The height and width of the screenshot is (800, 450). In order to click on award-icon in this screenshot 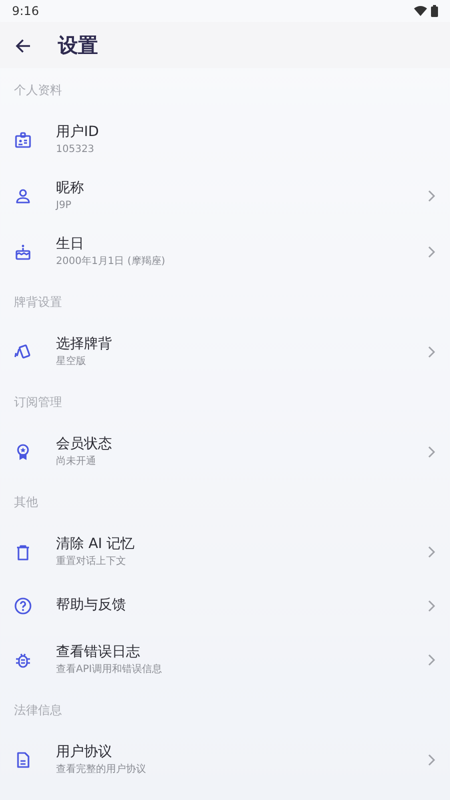, I will do `click(23, 452)`.